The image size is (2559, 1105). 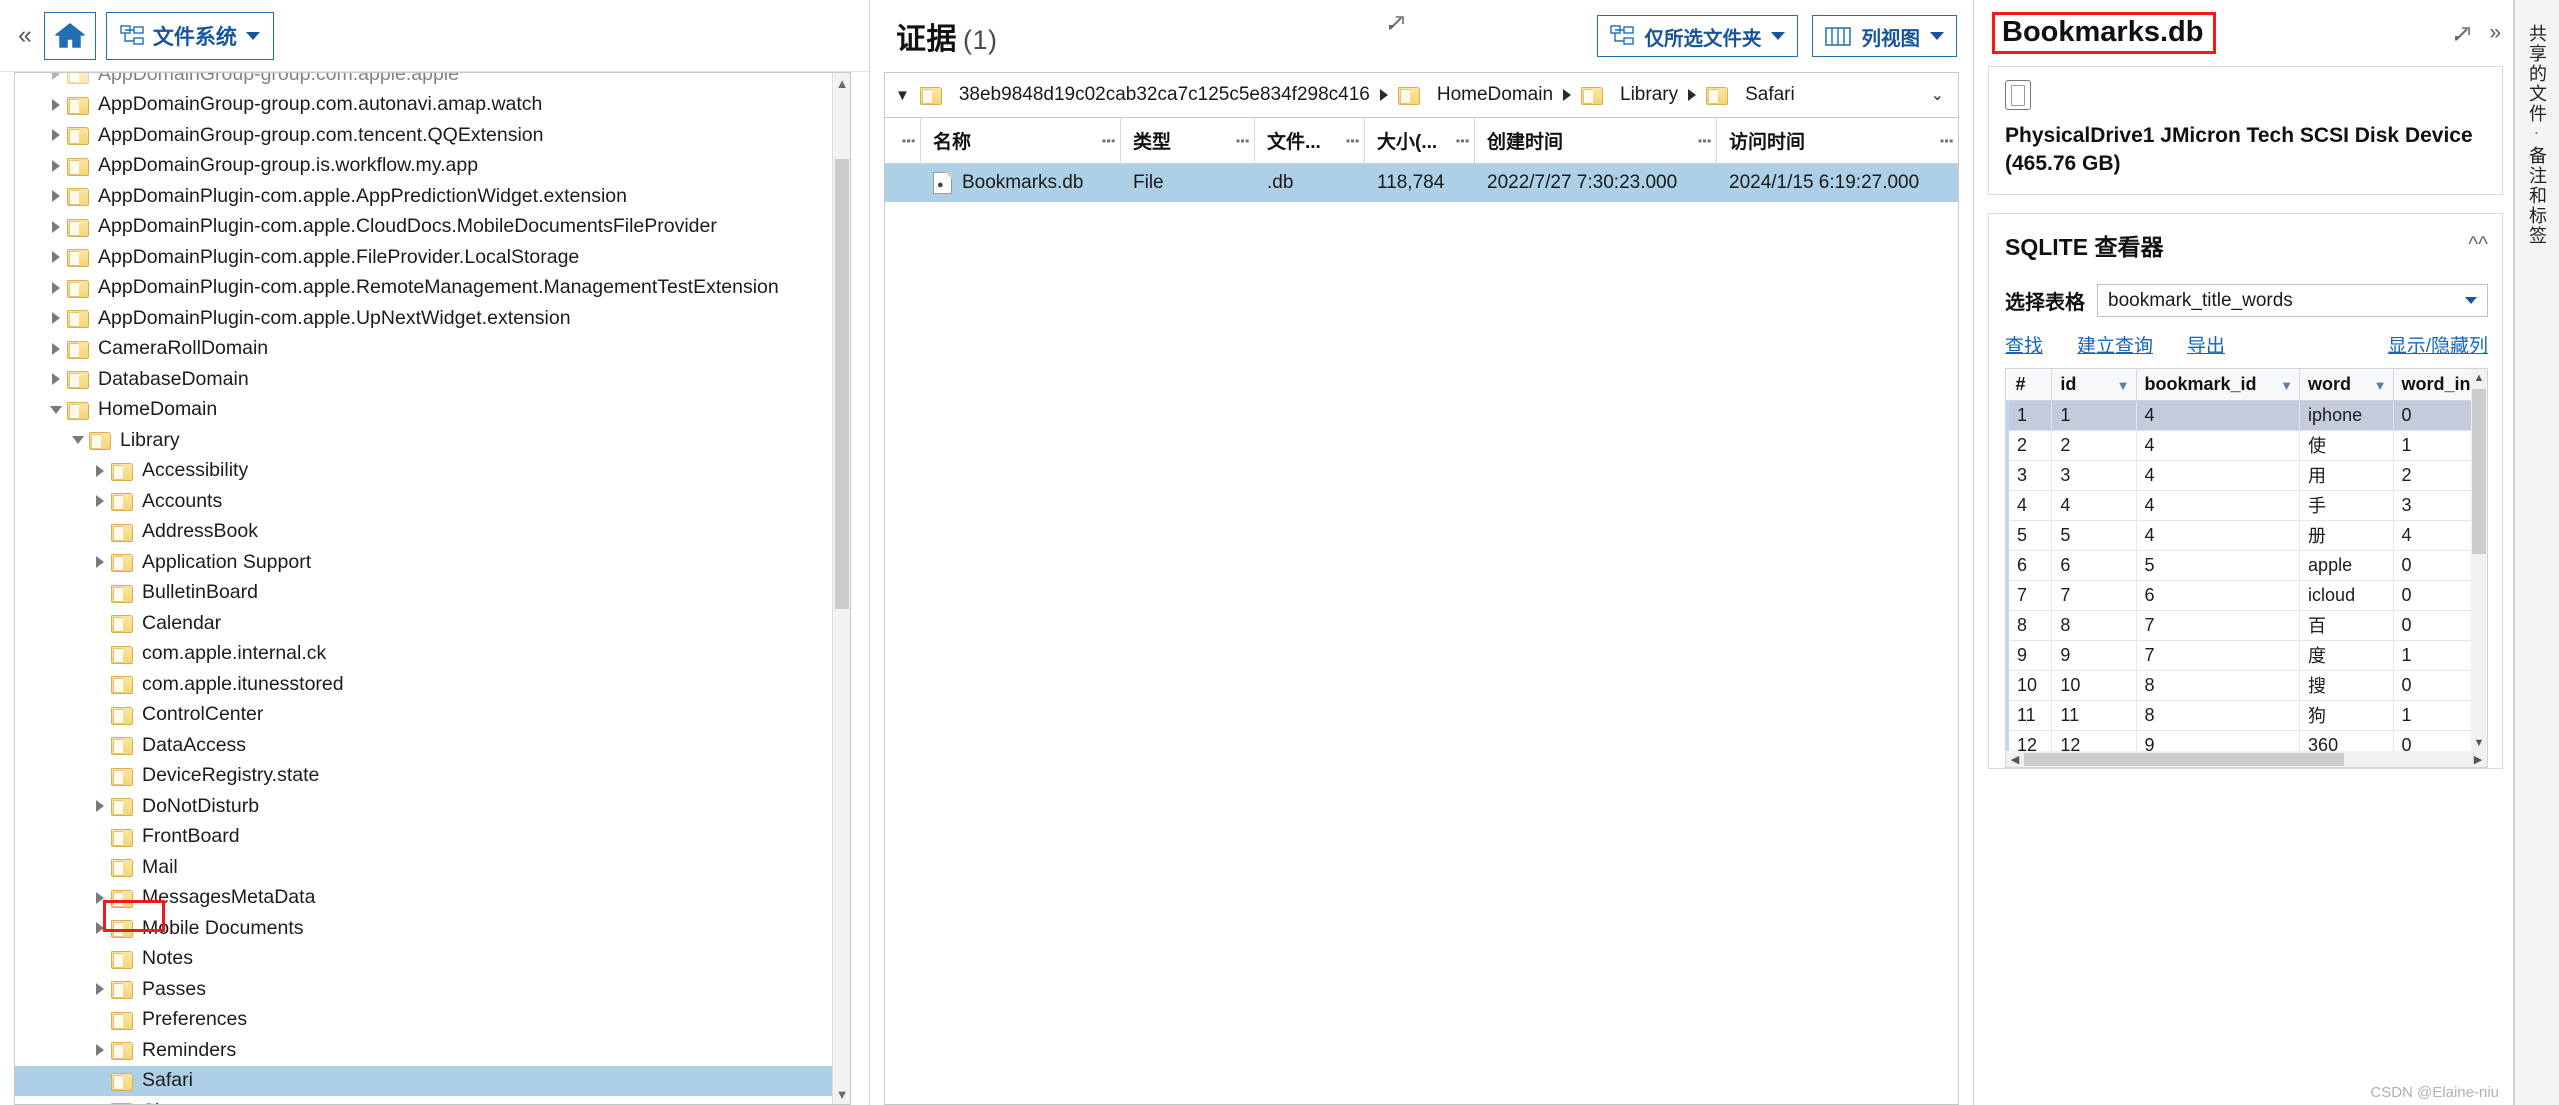 I want to click on tree-item: AddressBook, so click(x=423, y=532).